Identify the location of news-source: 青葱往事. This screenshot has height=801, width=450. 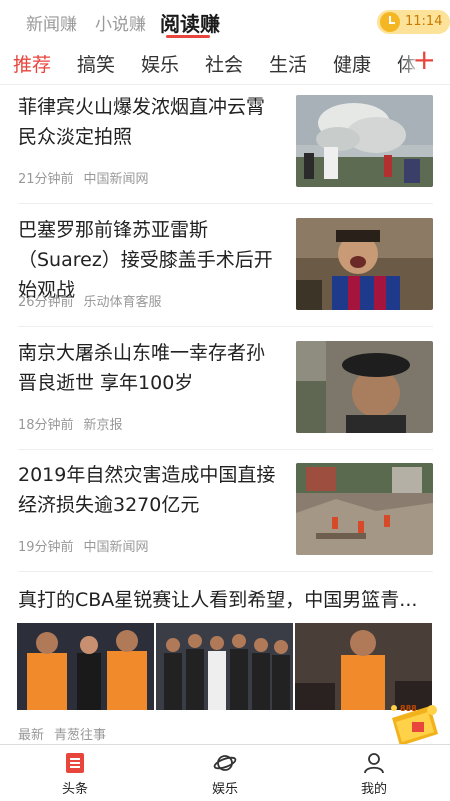
(80, 735).